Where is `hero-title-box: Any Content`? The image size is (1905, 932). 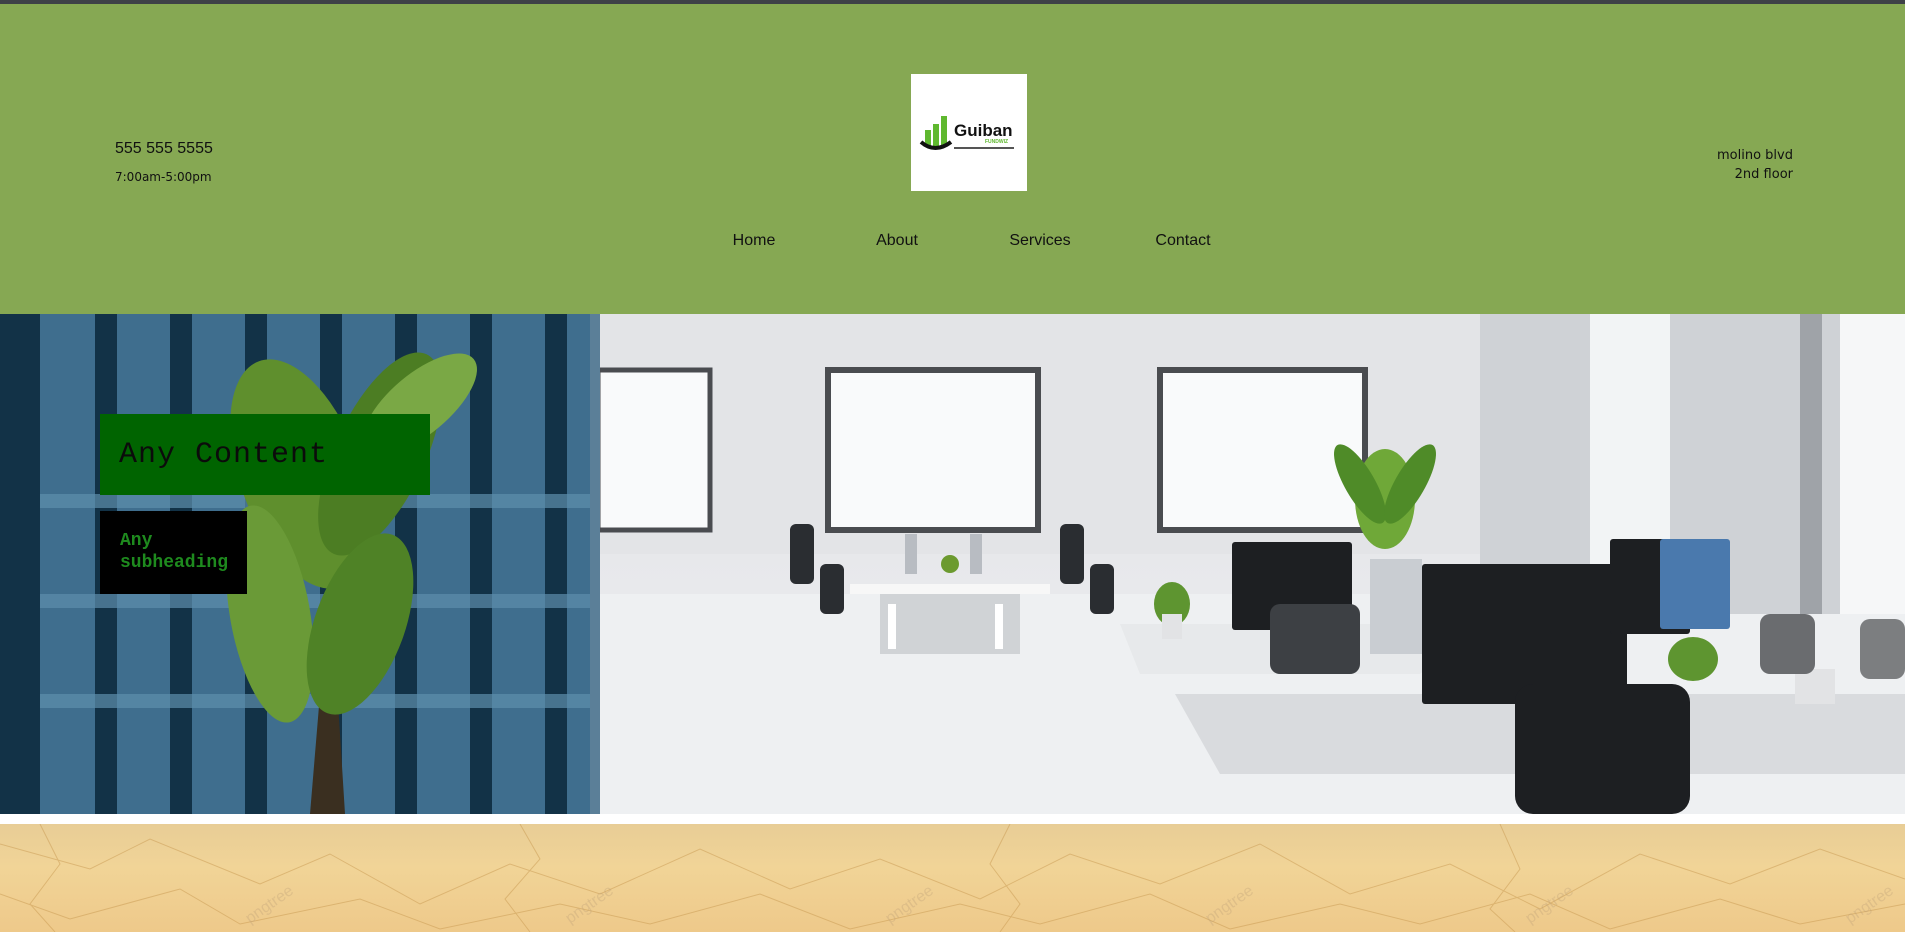 hero-title-box: Any Content is located at coordinates (265, 454).